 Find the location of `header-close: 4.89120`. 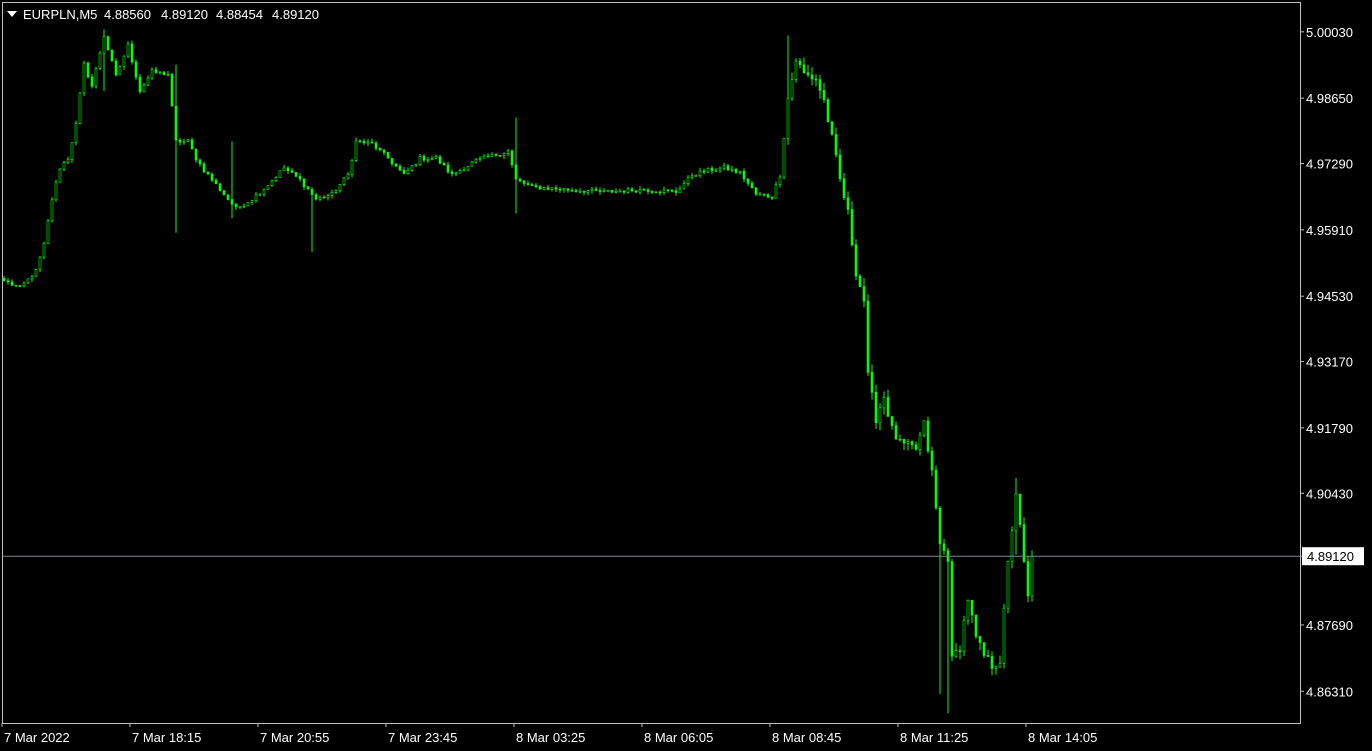

header-close: 4.89120 is located at coordinates (295, 14).